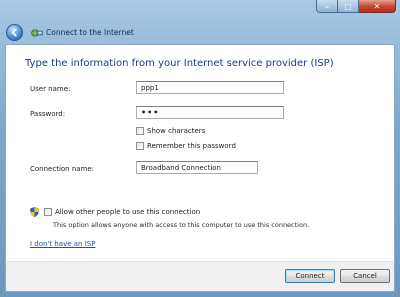  What do you see at coordinates (34, 212) in the screenshot?
I see `uac-shield-icon` at bounding box center [34, 212].